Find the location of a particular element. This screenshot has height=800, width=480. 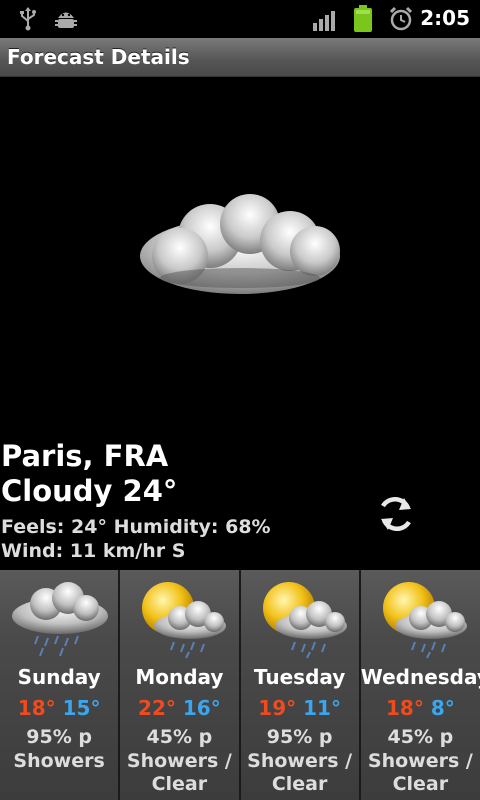

forecast-day: Wednesday 18° 8° 45% p Showers / Clear is located at coordinates (420, 685).